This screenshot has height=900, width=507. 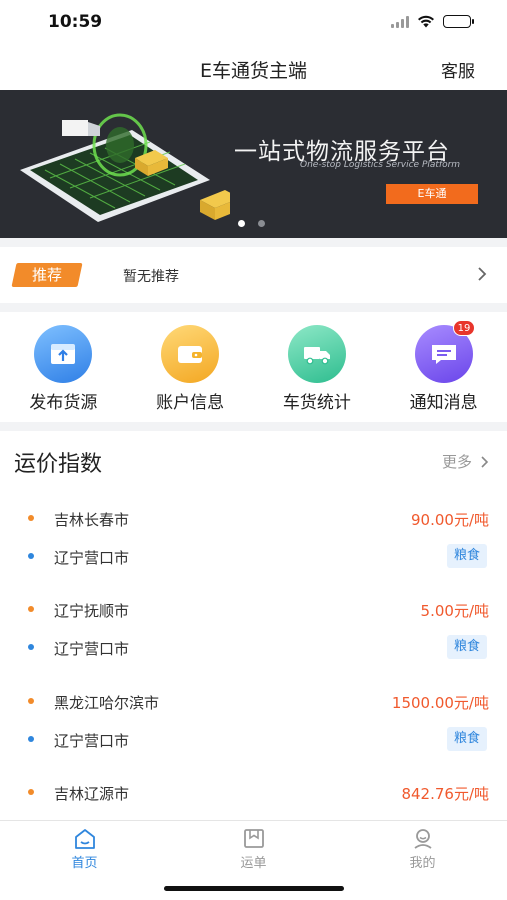 I want to click on quick-action-messages: 19 通知消息, so click(x=443, y=367).